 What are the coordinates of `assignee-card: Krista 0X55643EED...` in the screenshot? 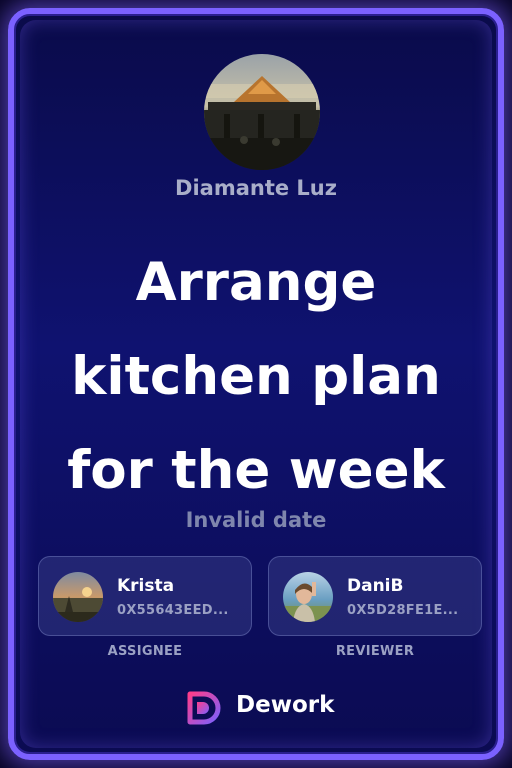 It's located at (145, 596).